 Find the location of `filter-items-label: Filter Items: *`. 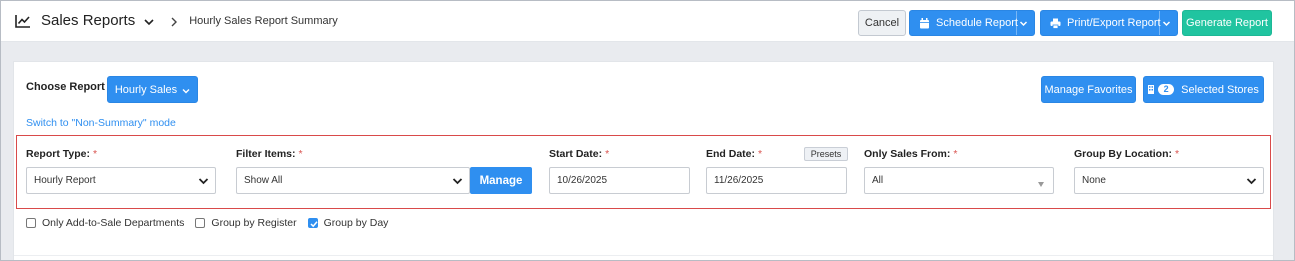

filter-items-label: Filter Items: * is located at coordinates (269, 154).